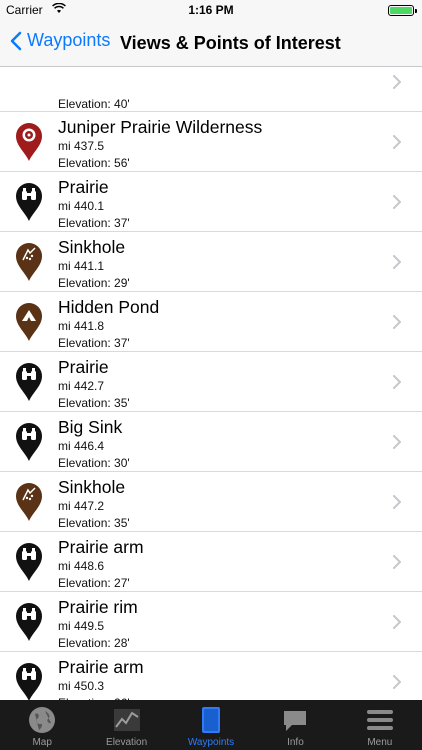 The width and height of the screenshot is (422, 750). Describe the element at coordinates (16, 40) in the screenshot. I see `chevron-left-icon` at that location.